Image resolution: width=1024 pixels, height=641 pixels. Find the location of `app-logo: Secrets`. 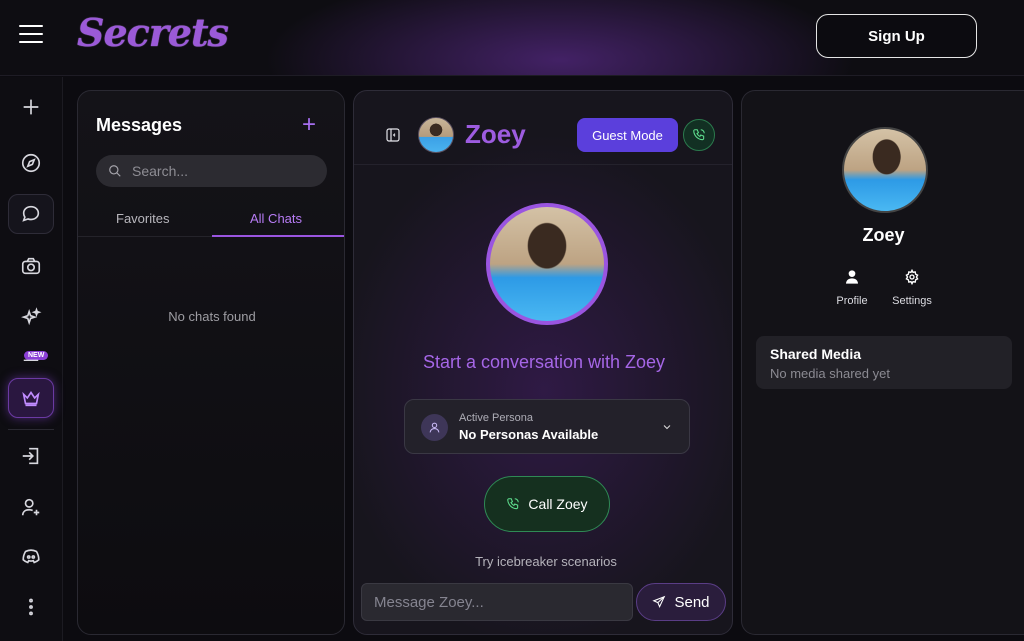

app-logo: Secrets is located at coordinates (153, 32).